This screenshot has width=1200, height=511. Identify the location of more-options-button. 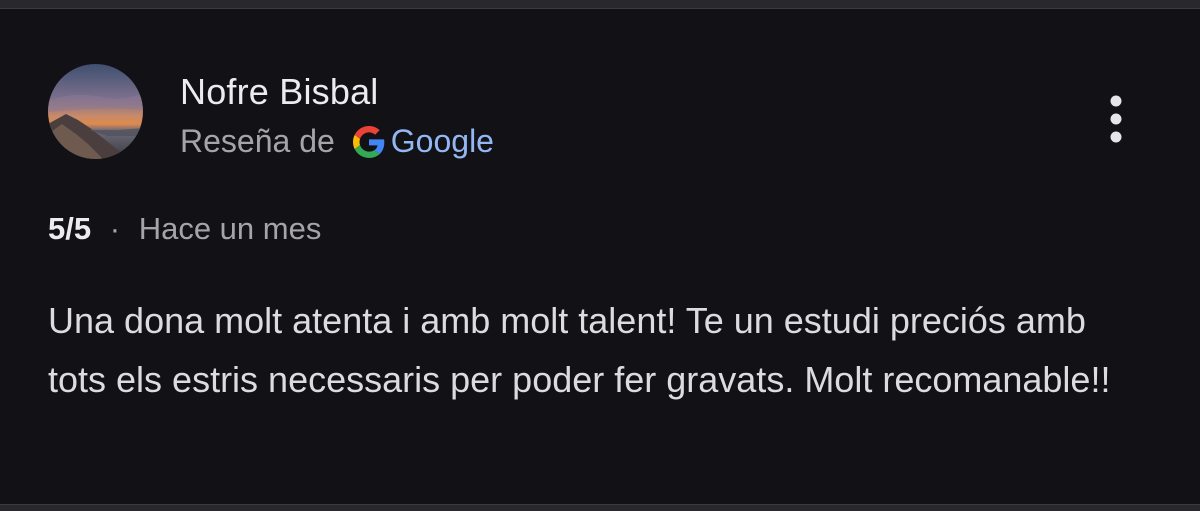
(1116, 119).